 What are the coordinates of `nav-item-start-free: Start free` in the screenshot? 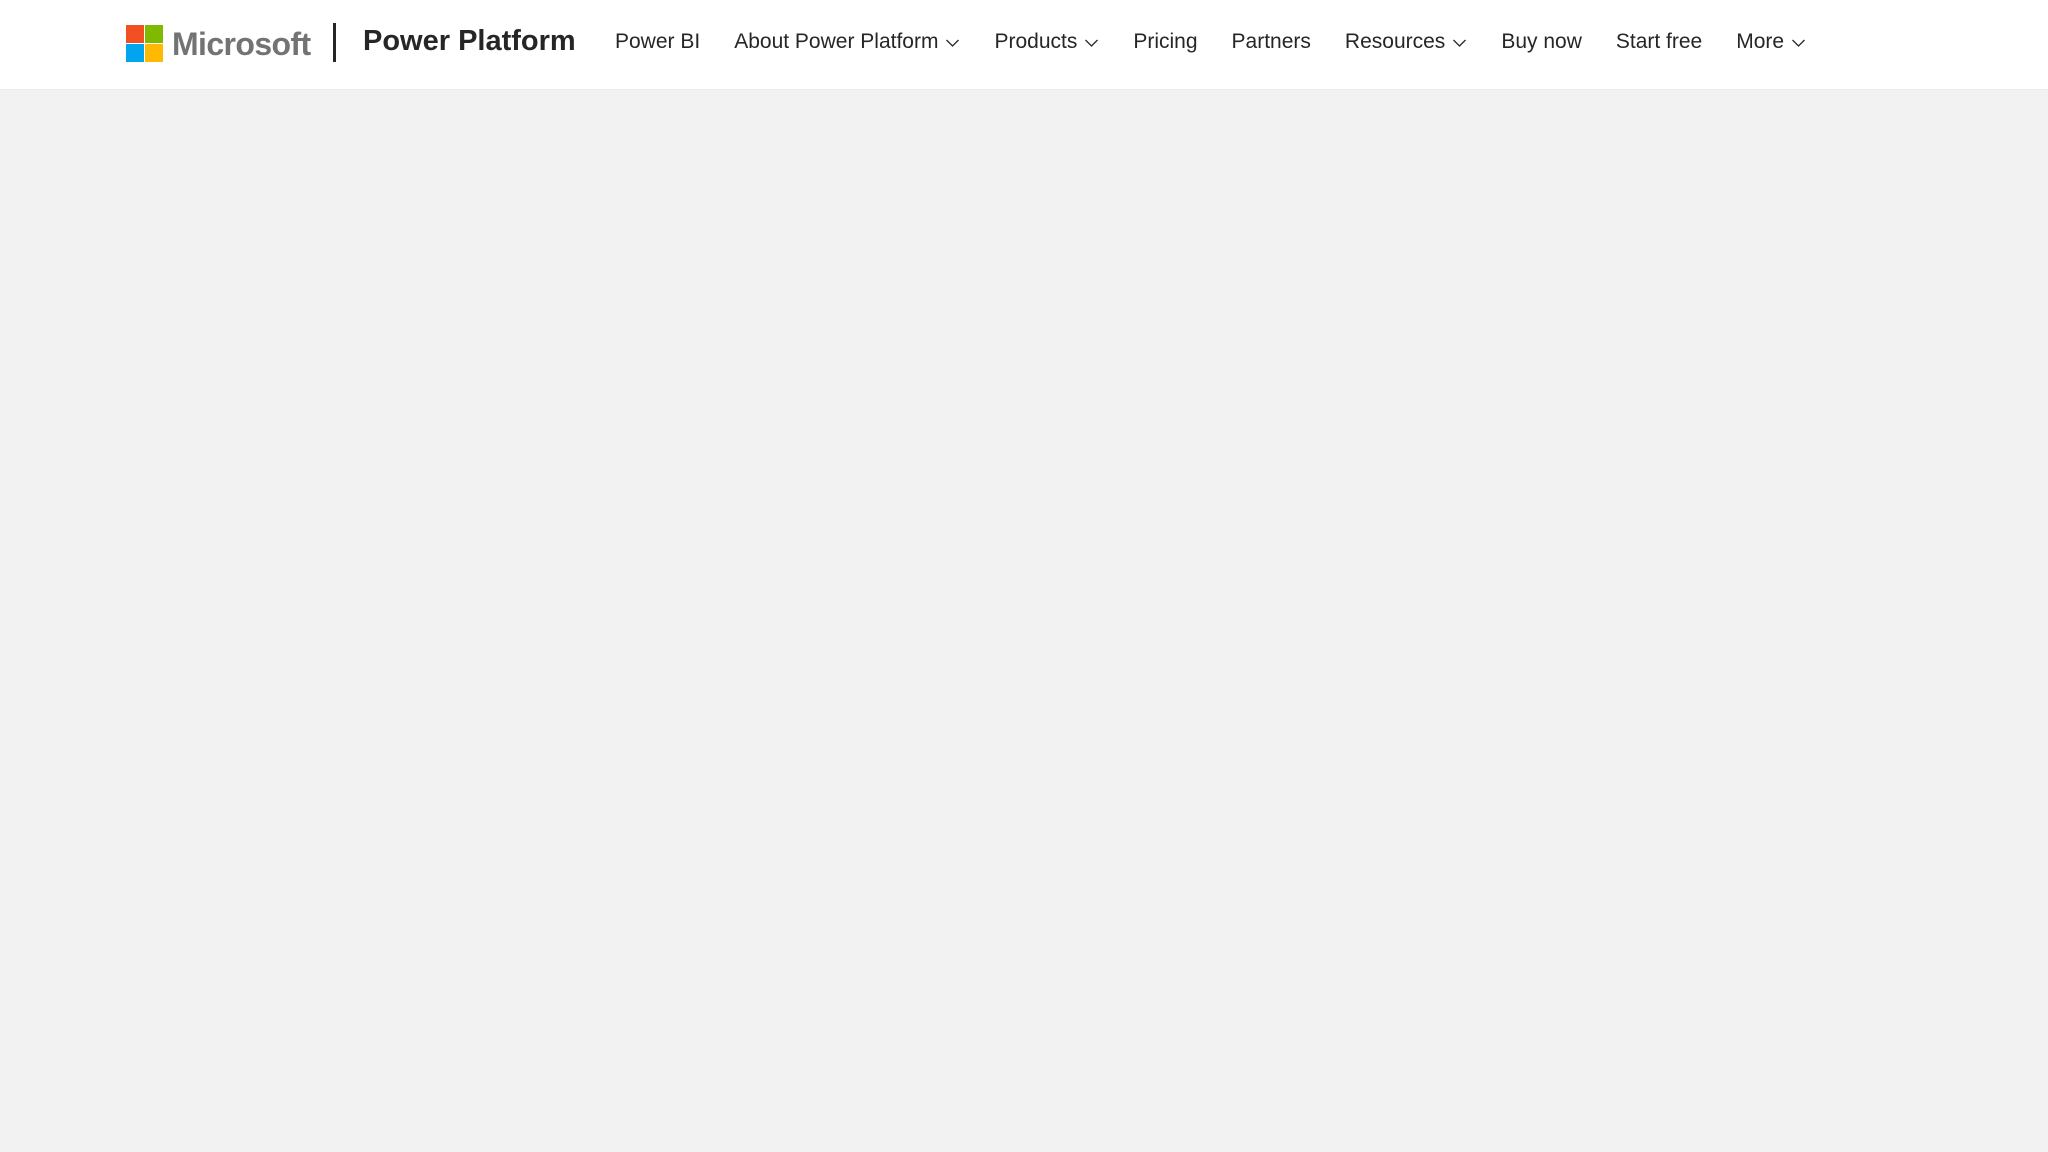 It's located at (1659, 42).